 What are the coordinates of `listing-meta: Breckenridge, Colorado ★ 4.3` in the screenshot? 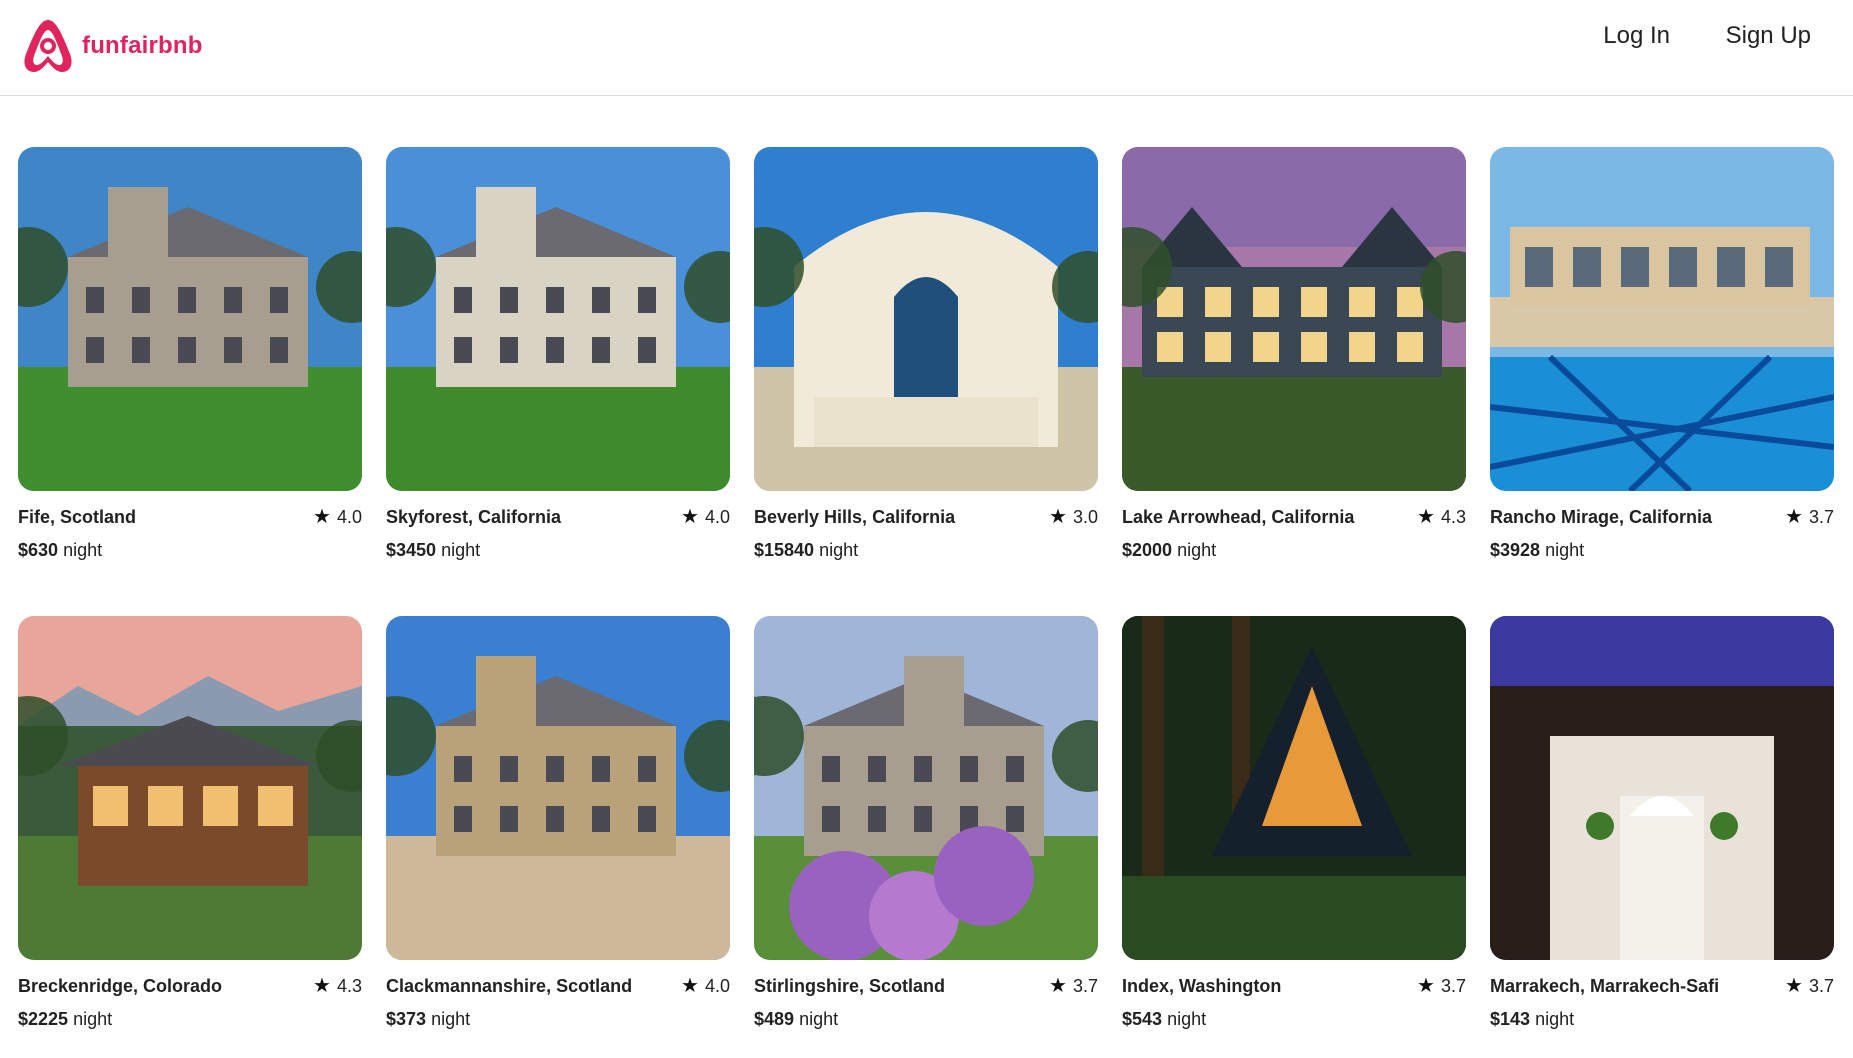 It's located at (190, 986).